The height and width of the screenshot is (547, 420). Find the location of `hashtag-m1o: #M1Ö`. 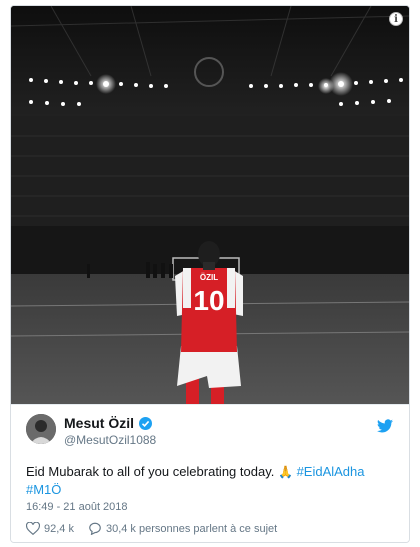

hashtag-m1o: #M1Ö is located at coordinates (43, 489).